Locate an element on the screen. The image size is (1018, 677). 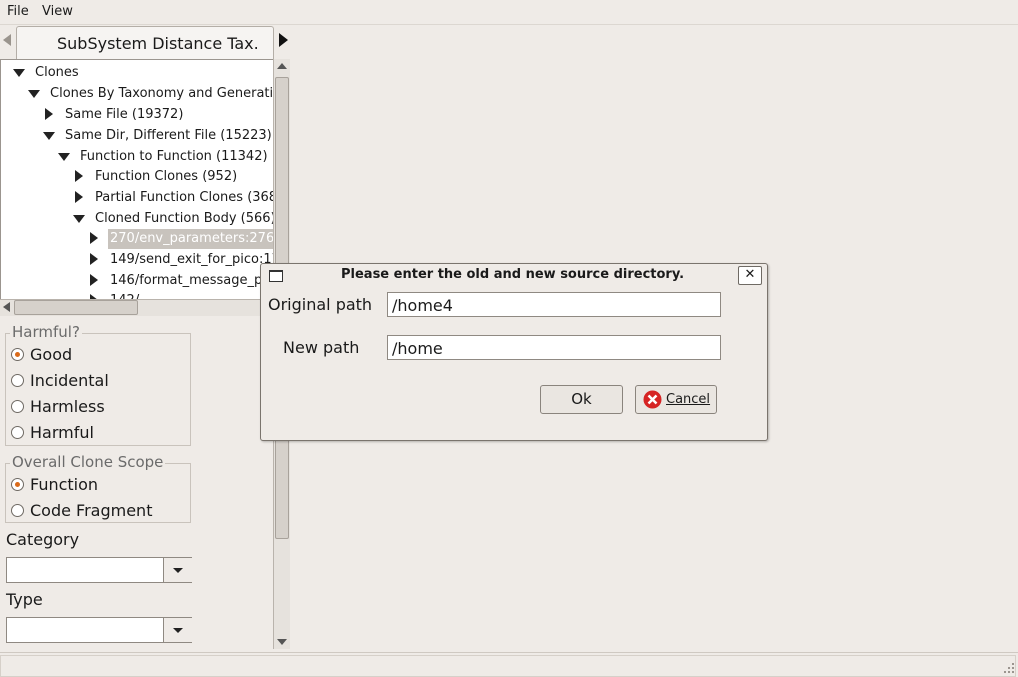
tree-row-label: Same File (19372) is located at coordinates (124, 114).